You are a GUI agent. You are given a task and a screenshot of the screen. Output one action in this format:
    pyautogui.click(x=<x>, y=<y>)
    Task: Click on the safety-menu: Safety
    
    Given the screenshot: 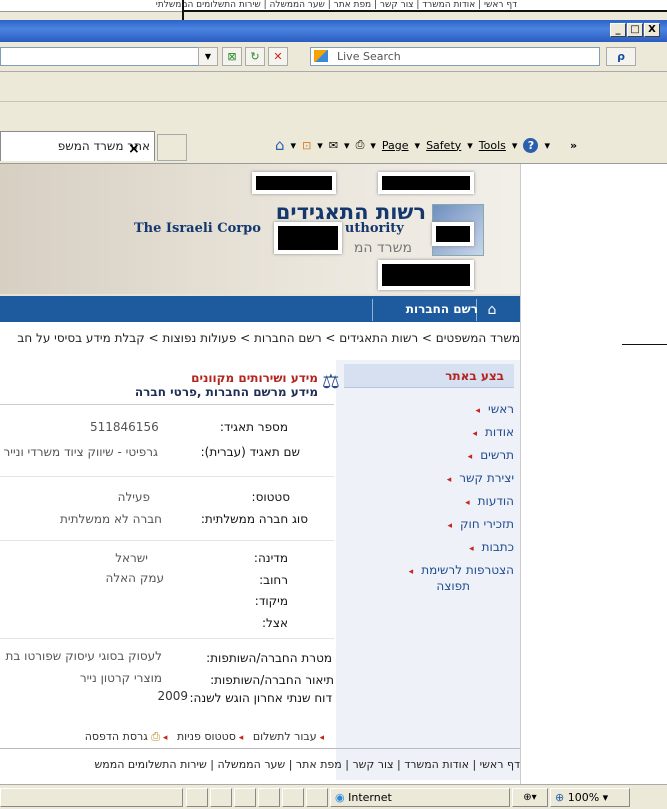 What is the action you would take?
    pyautogui.click(x=443, y=145)
    